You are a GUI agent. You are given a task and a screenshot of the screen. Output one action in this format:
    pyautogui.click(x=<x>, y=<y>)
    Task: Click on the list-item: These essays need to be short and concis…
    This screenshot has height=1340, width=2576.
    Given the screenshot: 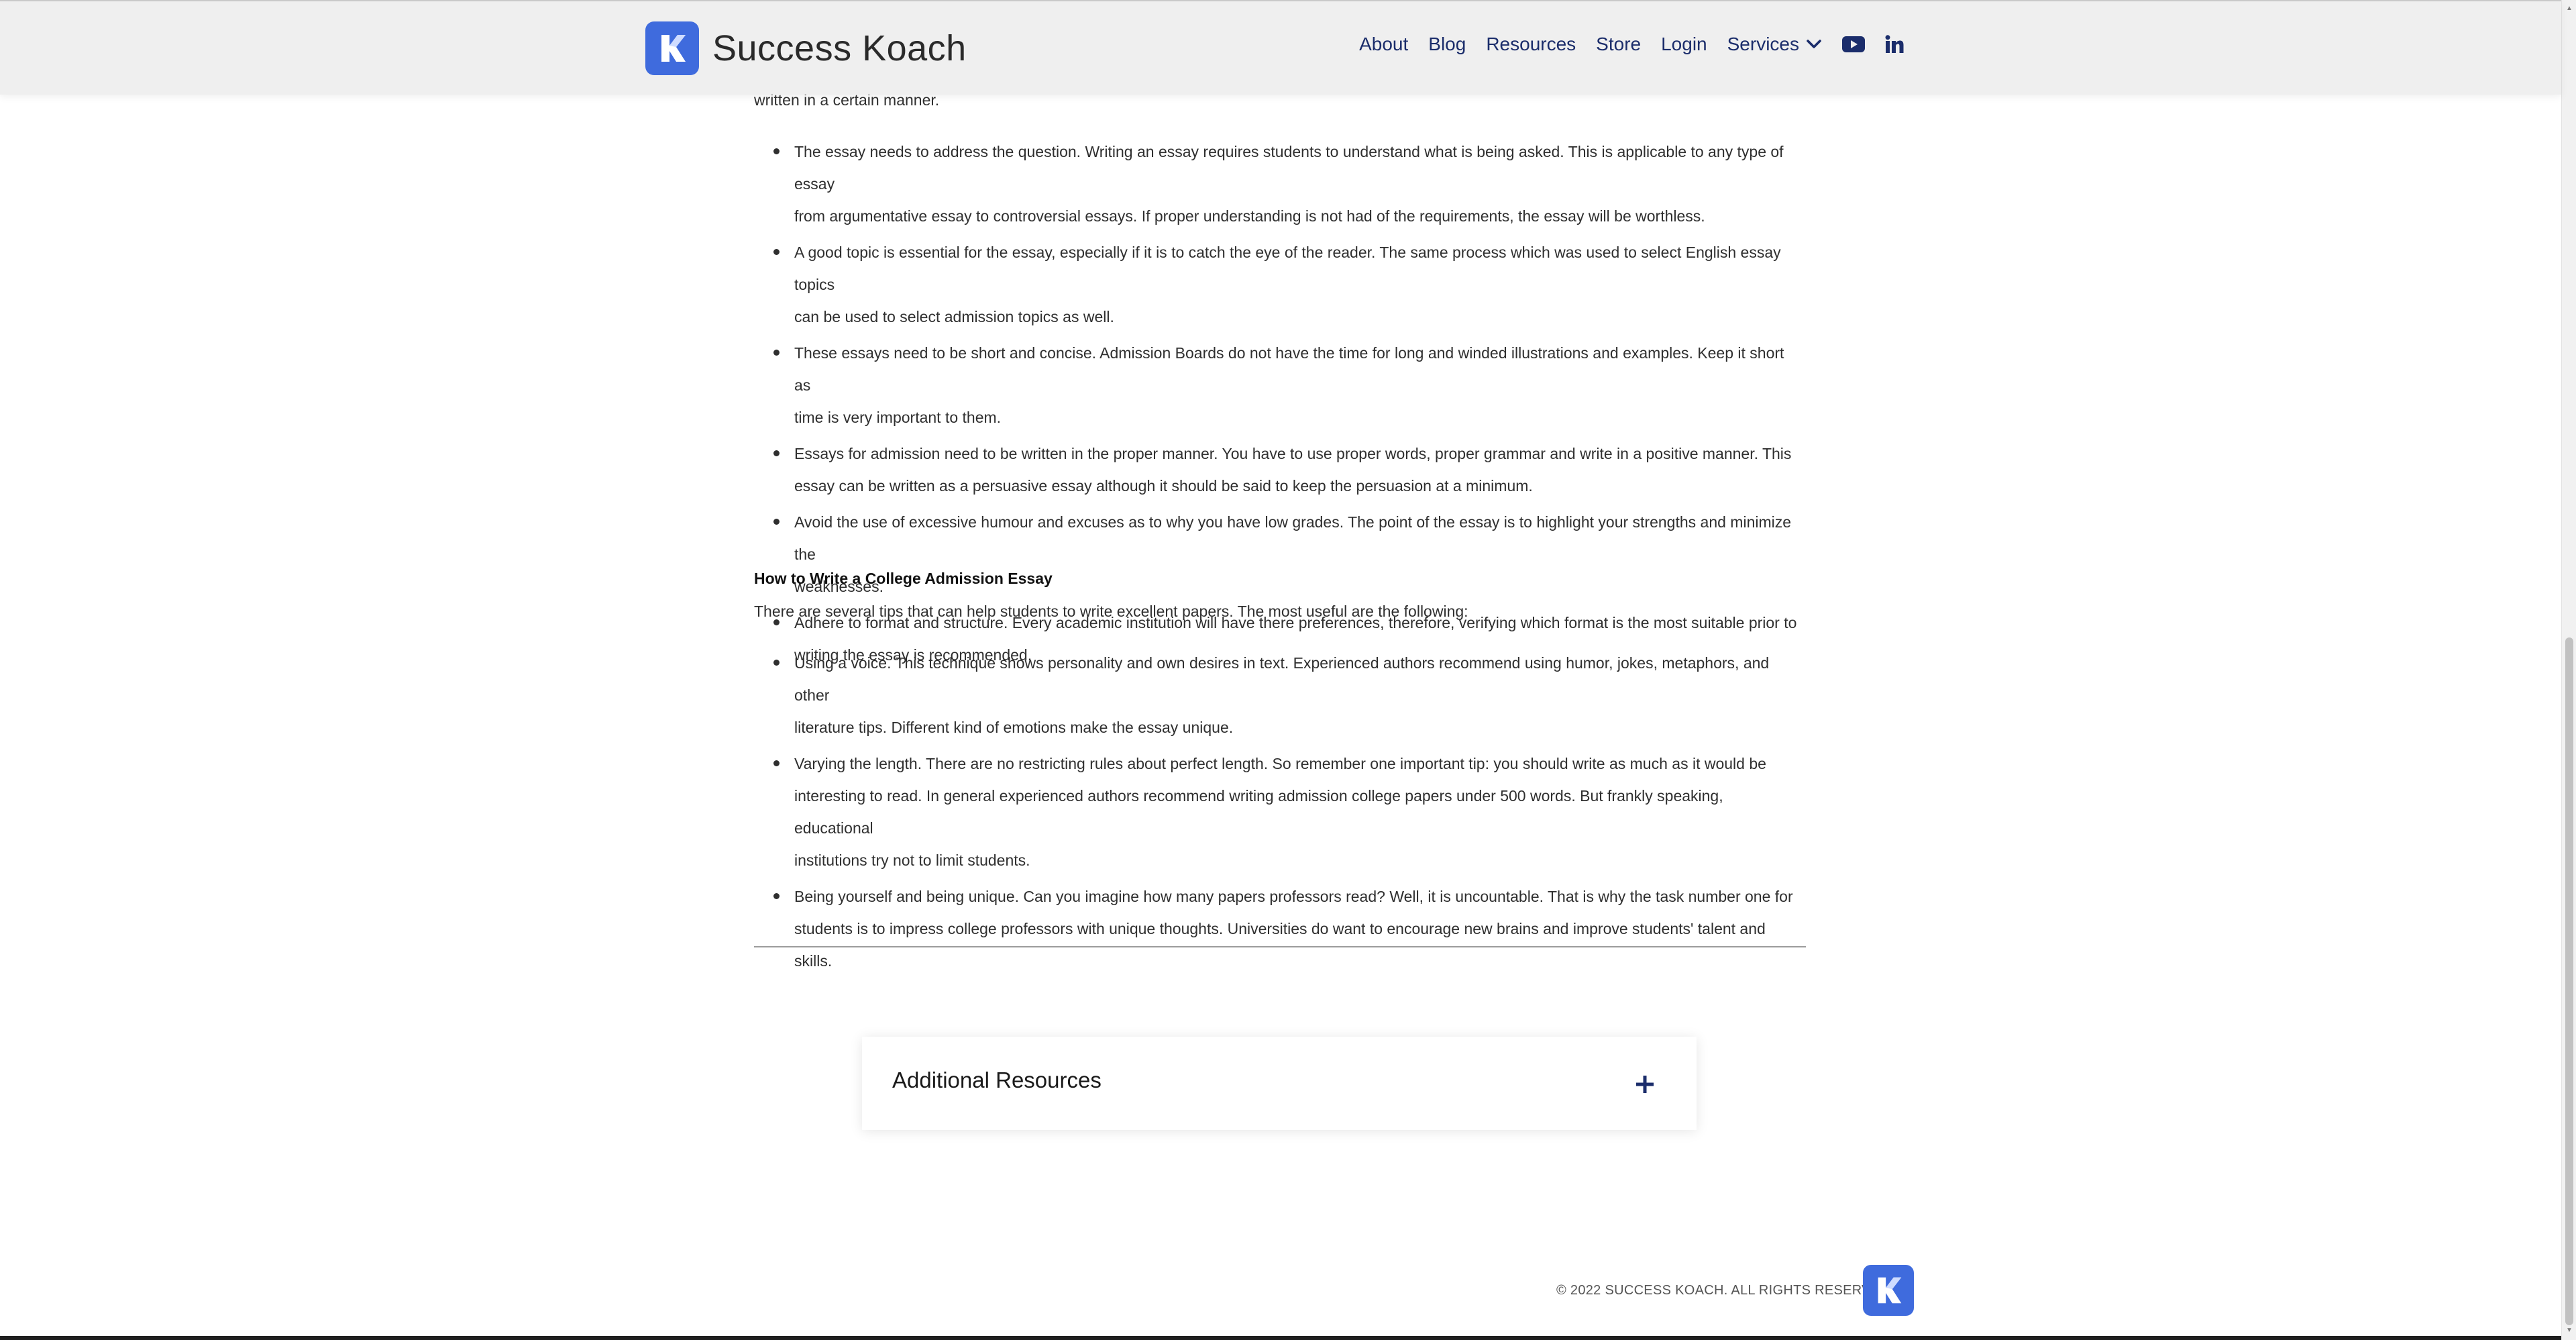 What is the action you would take?
    pyautogui.click(x=1277, y=385)
    